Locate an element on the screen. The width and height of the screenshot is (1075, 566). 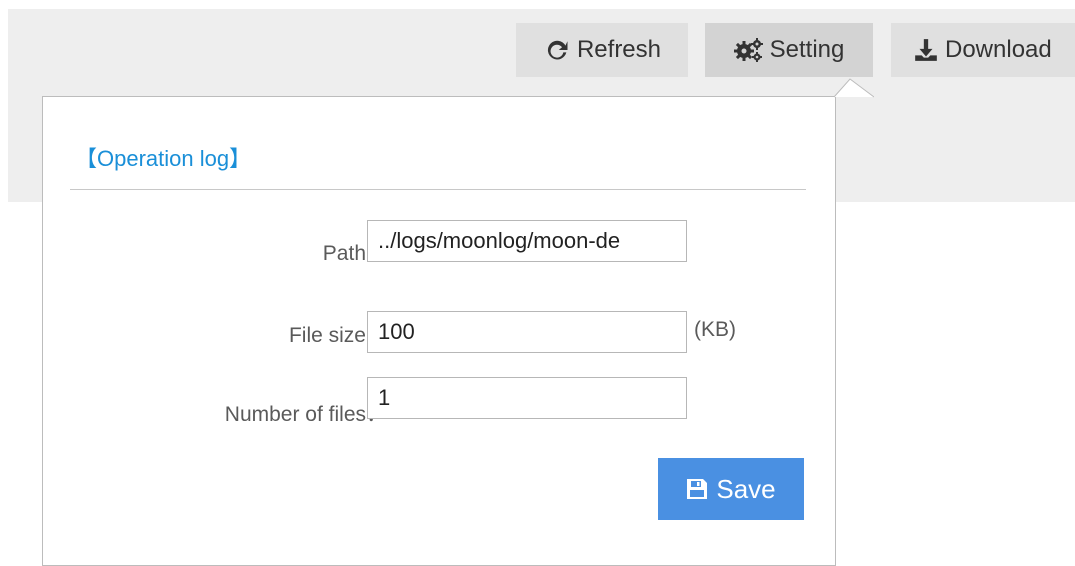
file-size-unit: (KB) is located at coordinates (715, 329).